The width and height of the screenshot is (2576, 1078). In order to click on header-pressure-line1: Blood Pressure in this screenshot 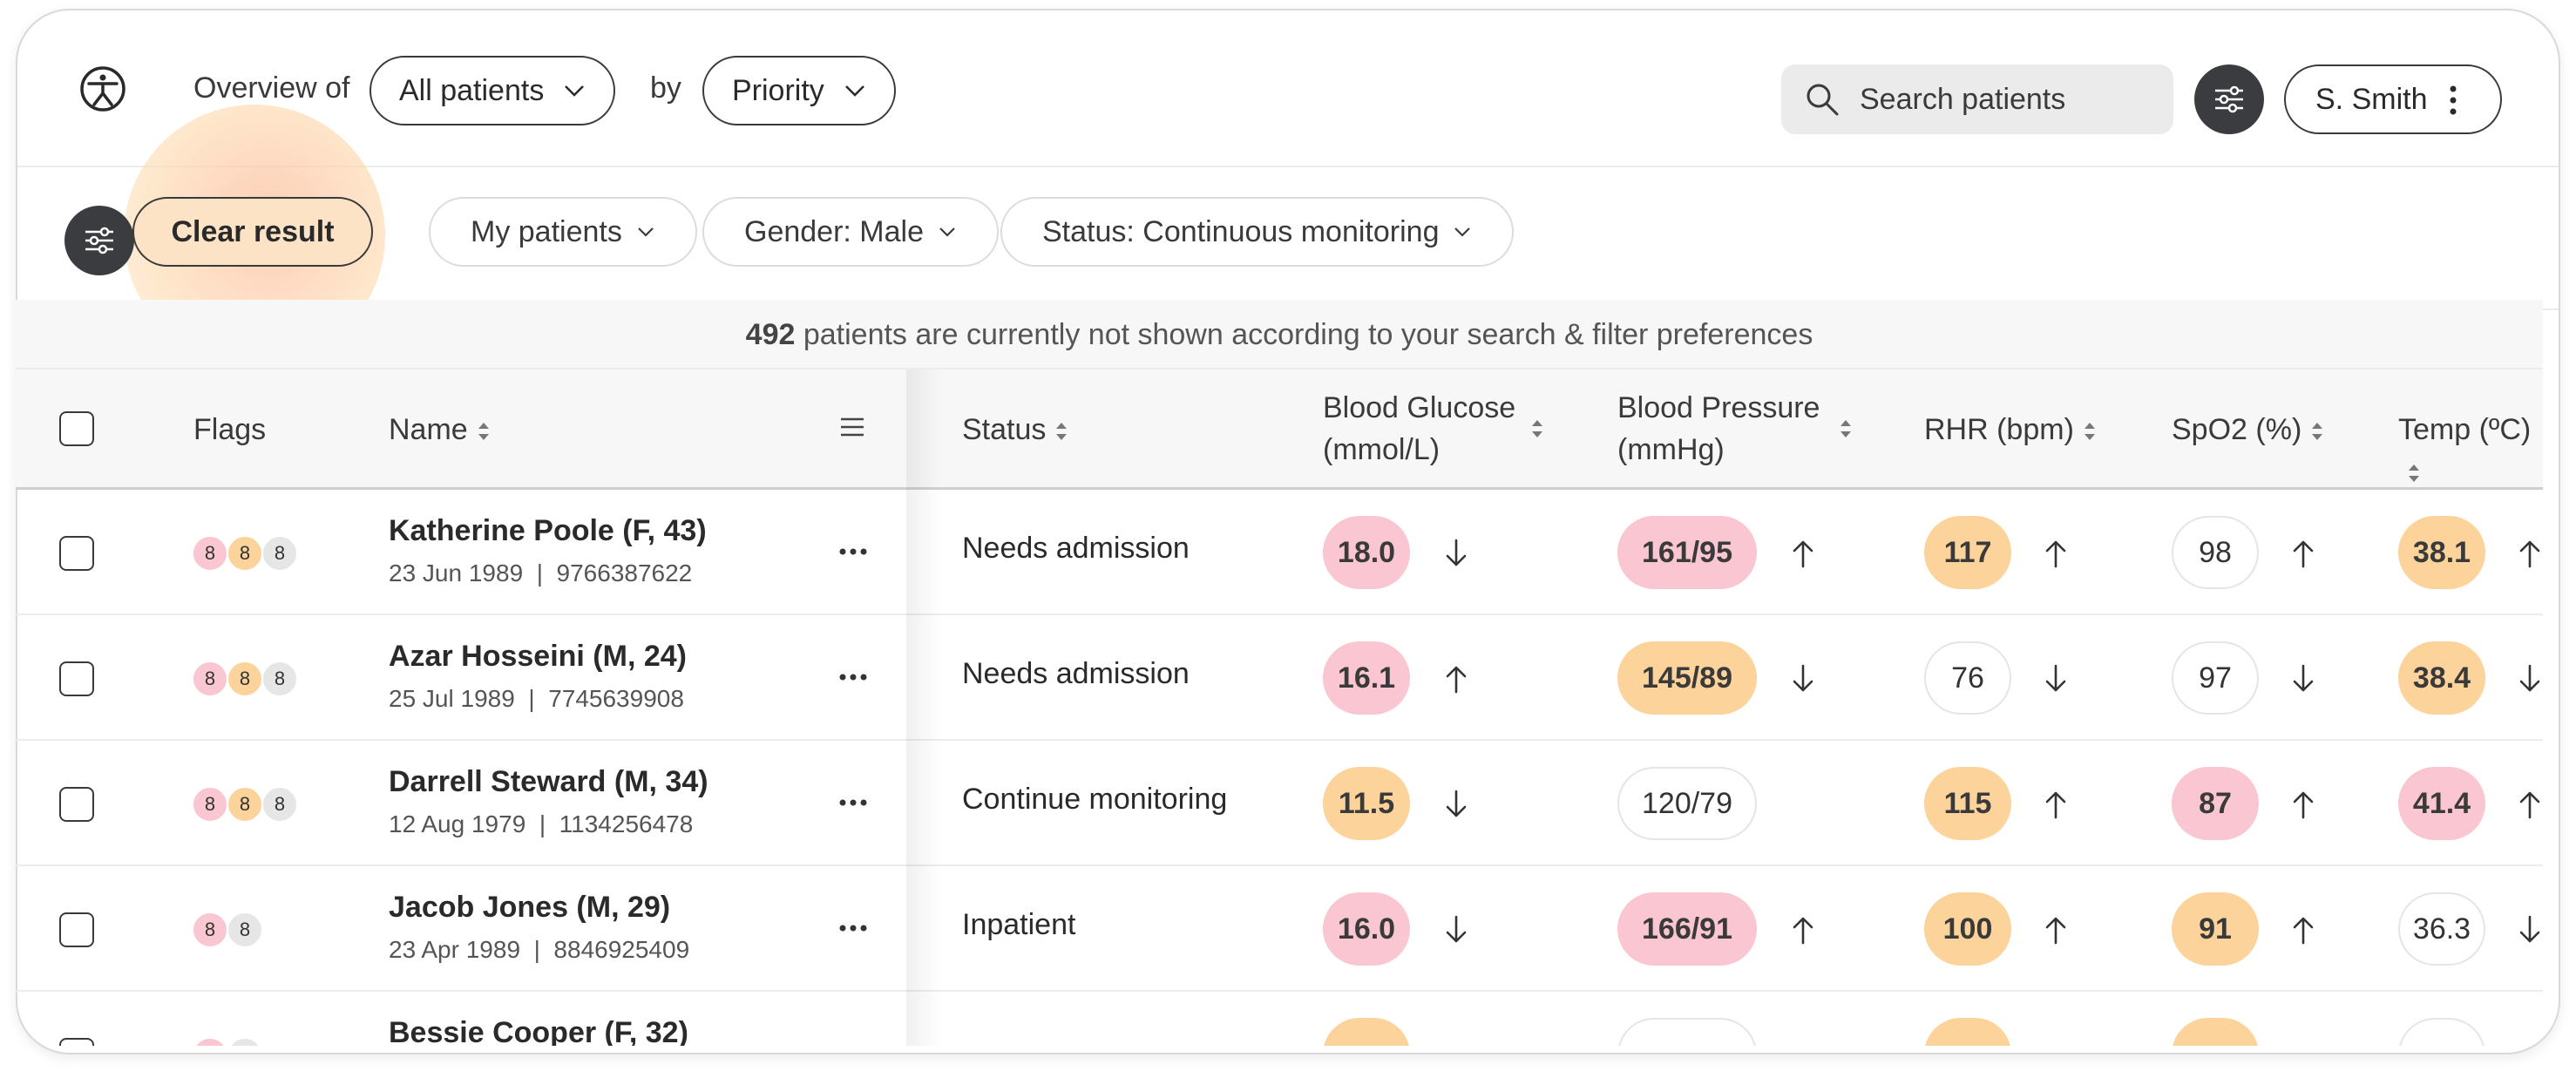, I will do `click(1719, 407)`.